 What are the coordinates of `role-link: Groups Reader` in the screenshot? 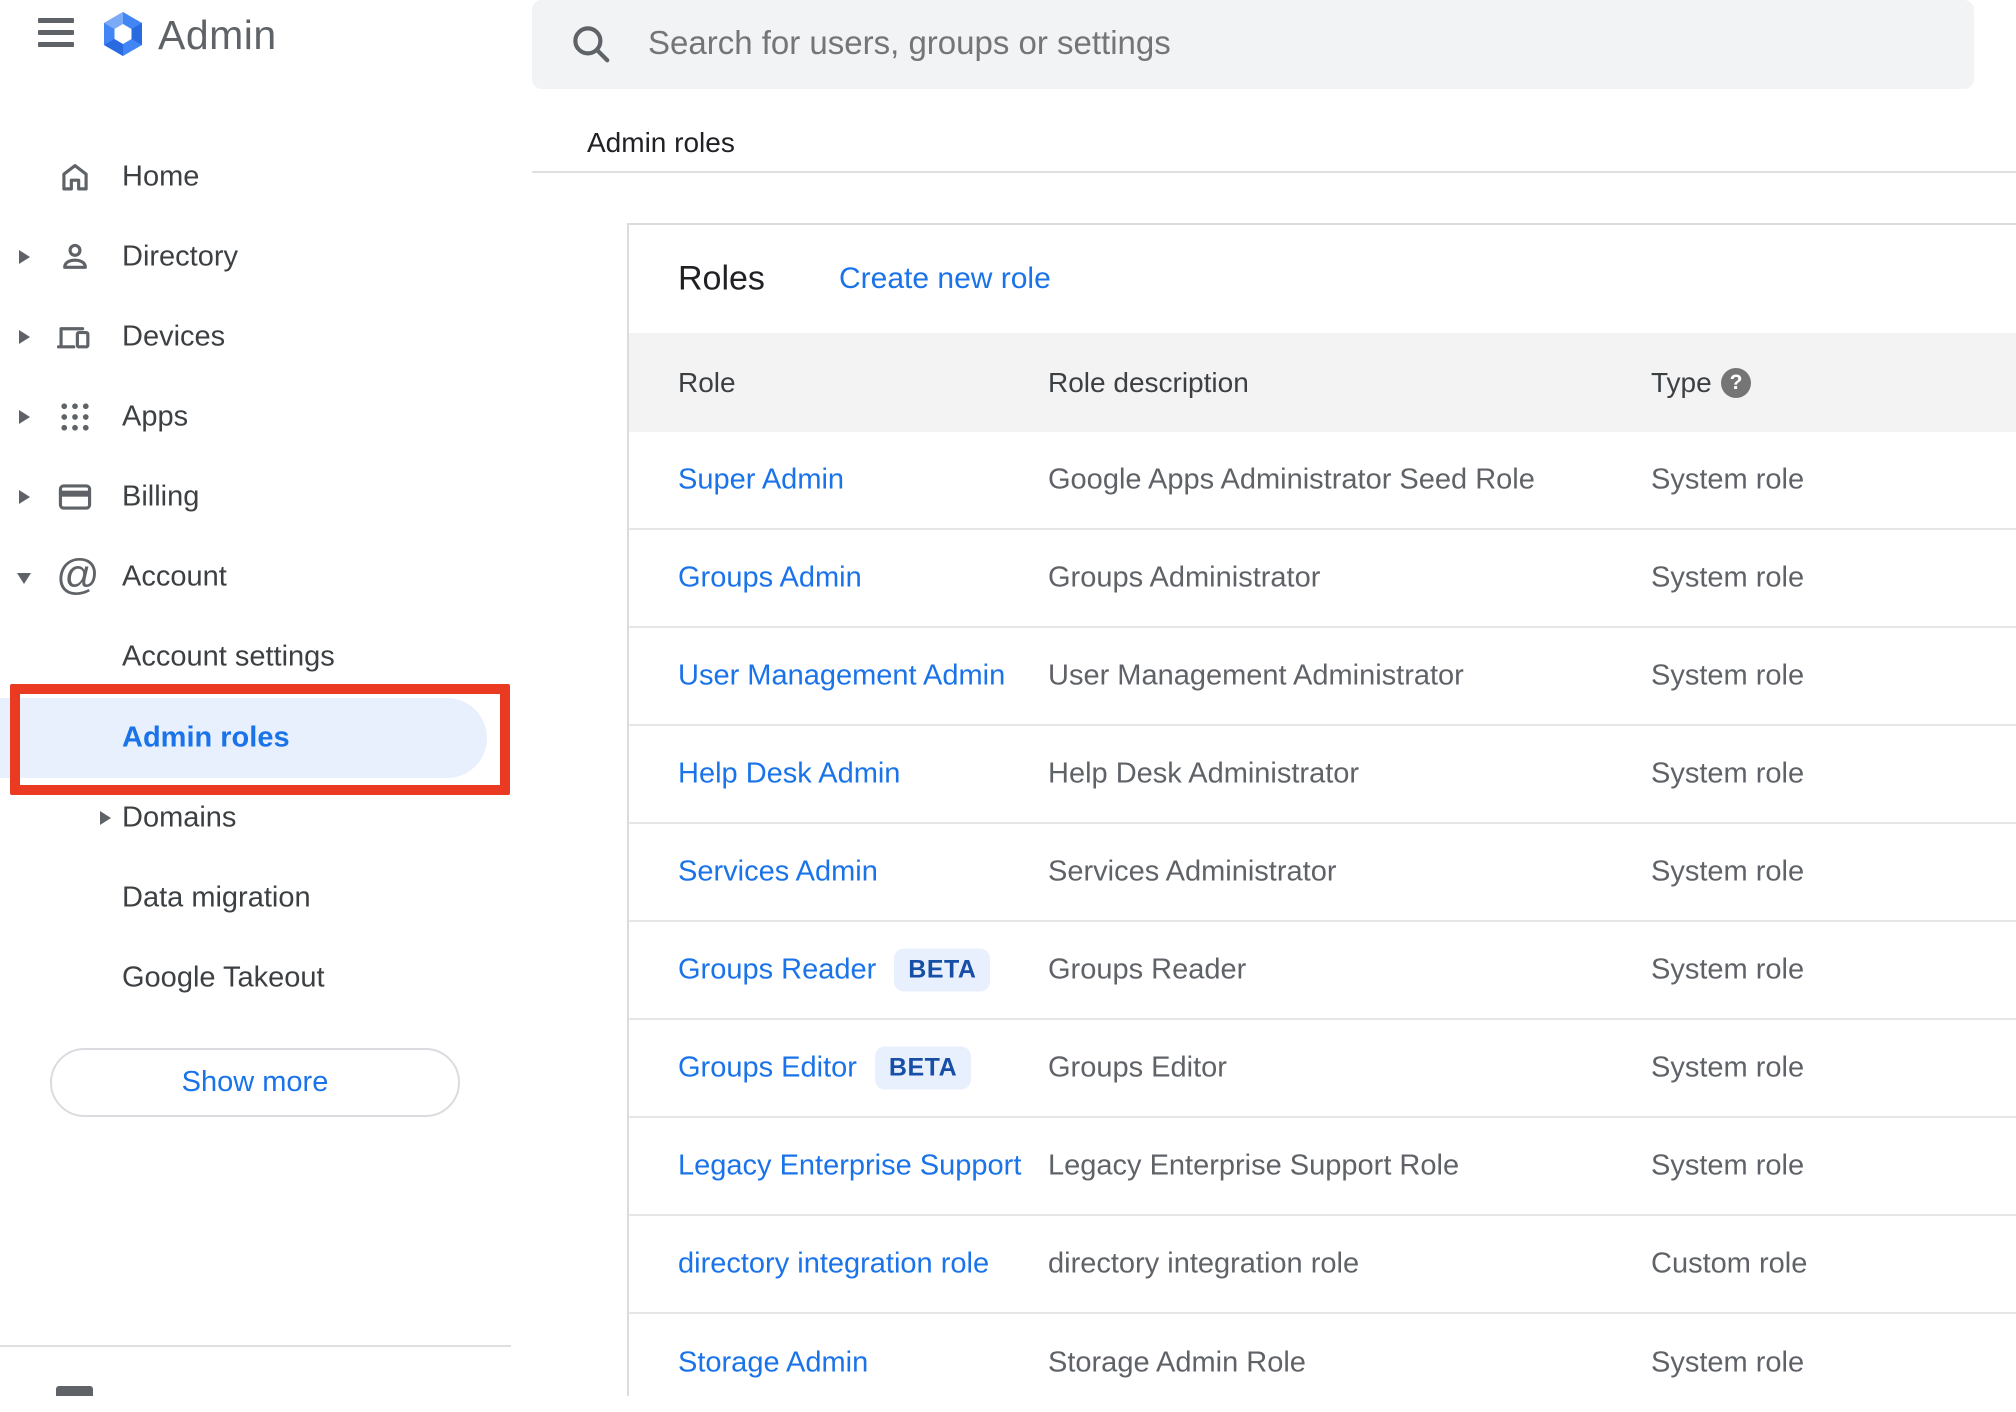 It's located at (777, 970).